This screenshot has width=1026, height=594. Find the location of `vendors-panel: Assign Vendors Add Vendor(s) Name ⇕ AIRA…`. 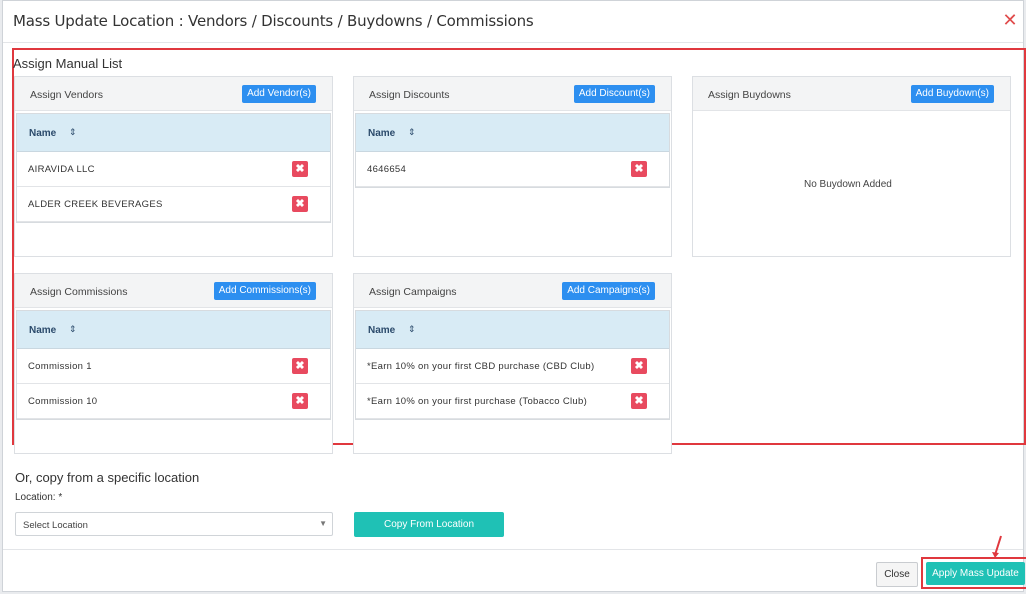

vendors-panel: Assign Vendors Add Vendor(s) Name ⇕ AIRA… is located at coordinates (173, 166).